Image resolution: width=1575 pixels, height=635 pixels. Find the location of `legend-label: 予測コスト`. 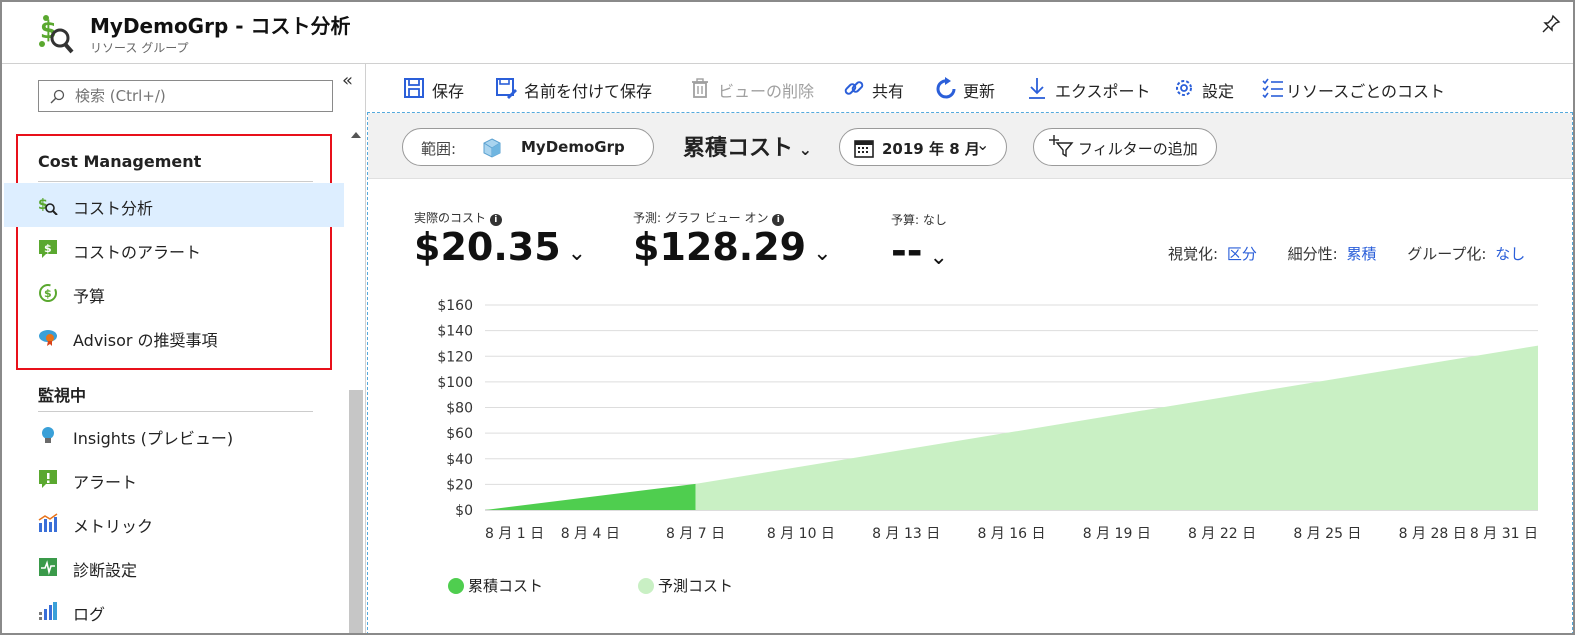

legend-label: 予測コスト is located at coordinates (696, 586).